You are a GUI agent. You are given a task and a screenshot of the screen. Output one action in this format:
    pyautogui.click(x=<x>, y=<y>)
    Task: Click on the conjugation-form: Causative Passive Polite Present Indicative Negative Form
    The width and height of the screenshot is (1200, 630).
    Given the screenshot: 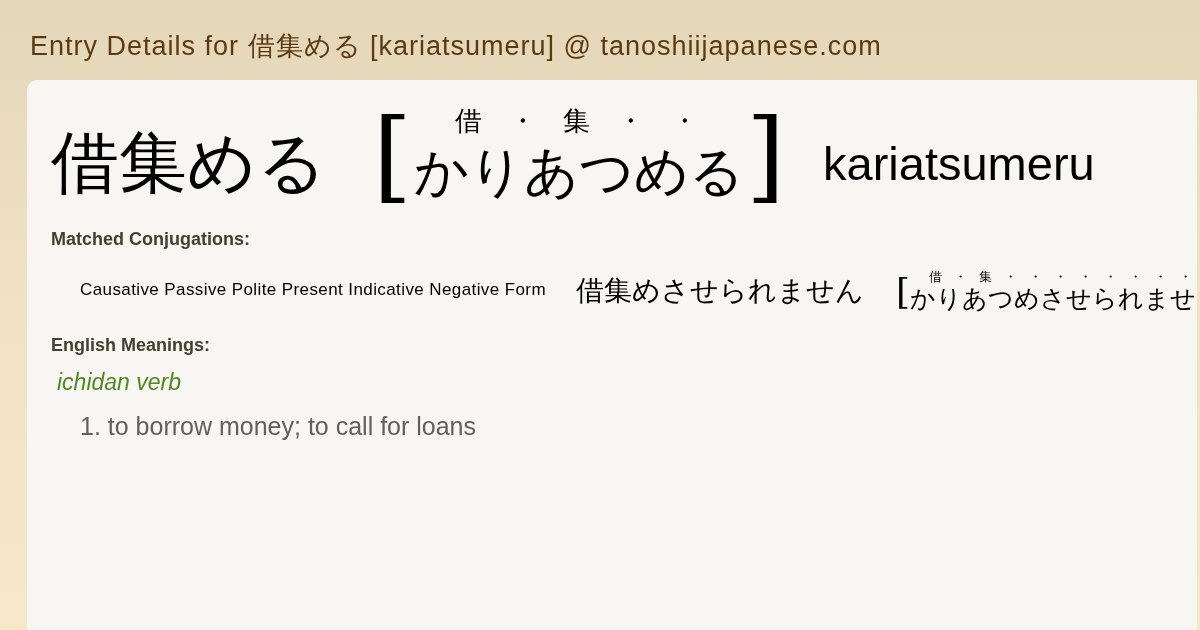 What is the action you would take?
    pyautogui.click(x=313, y=289)
    